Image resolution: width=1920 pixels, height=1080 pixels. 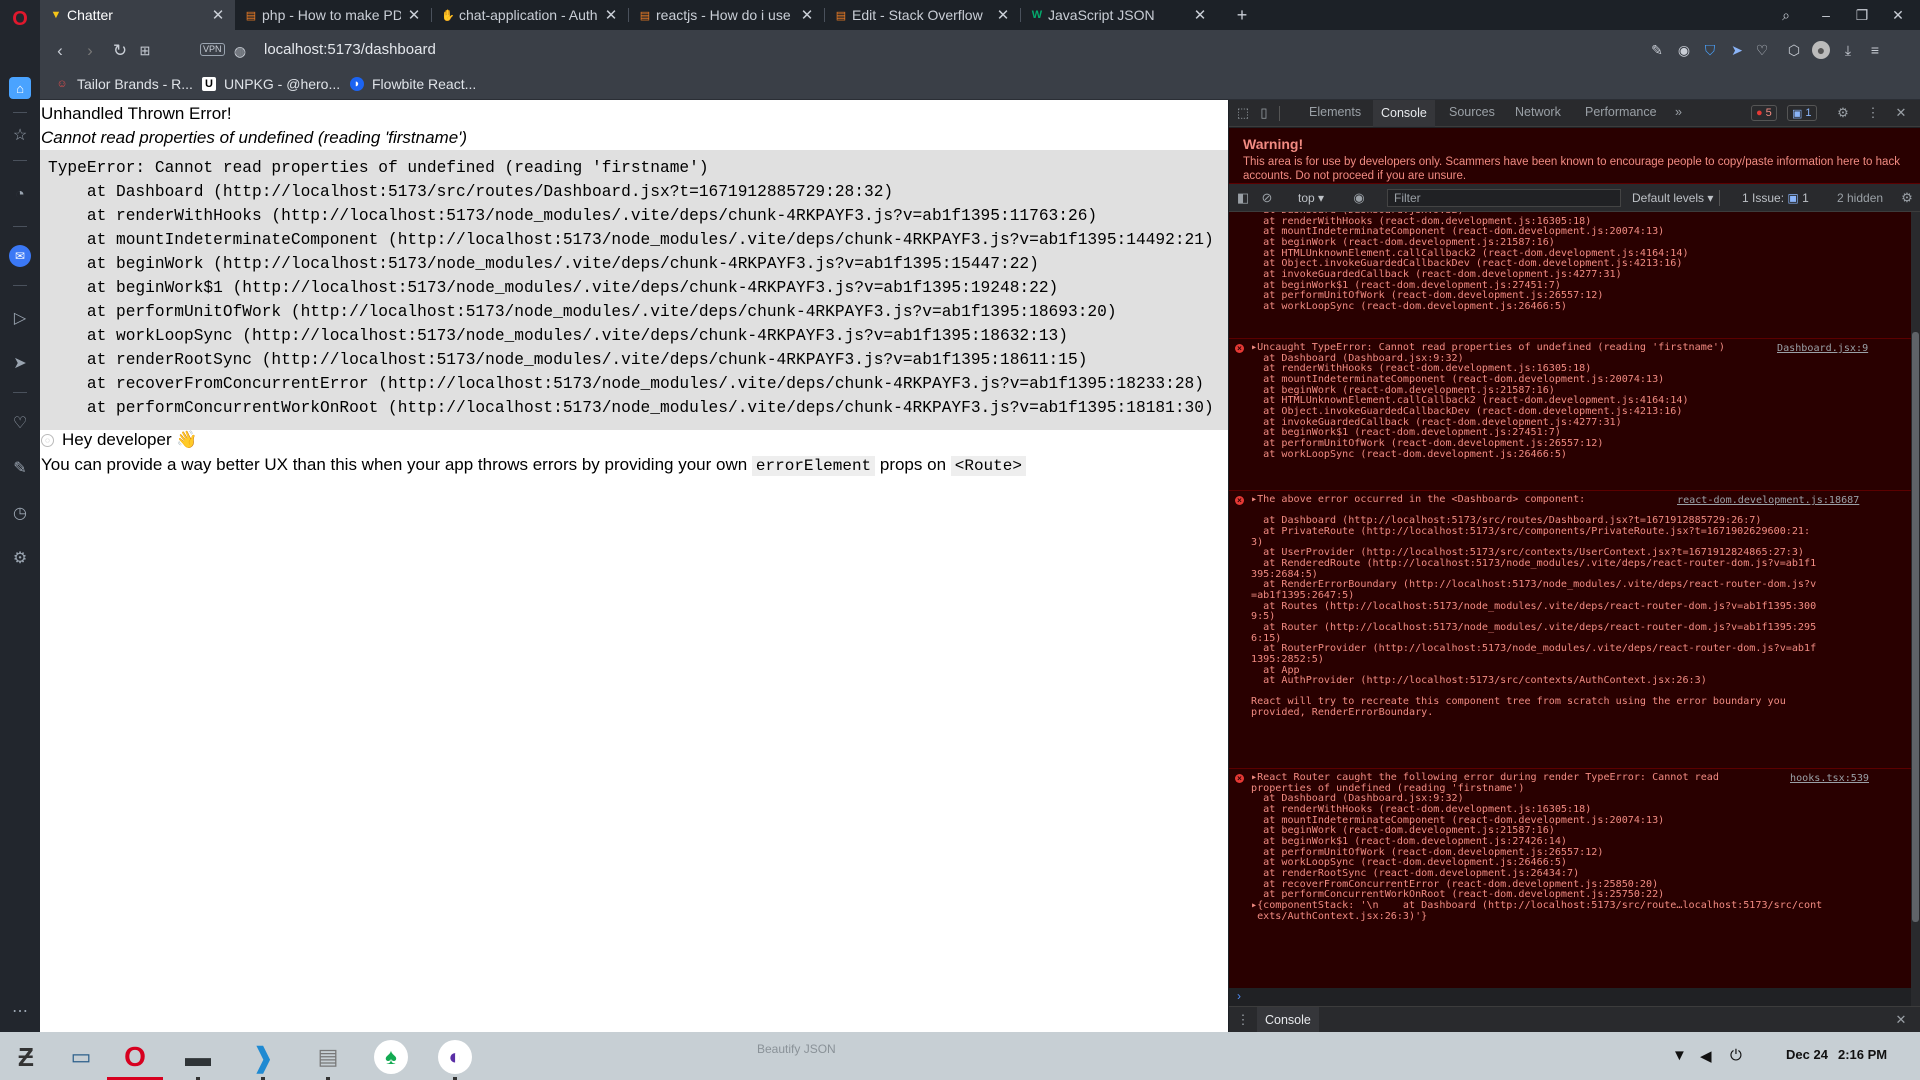 I want to click on tab-performance: Performance, so click(x=1621, y=112).